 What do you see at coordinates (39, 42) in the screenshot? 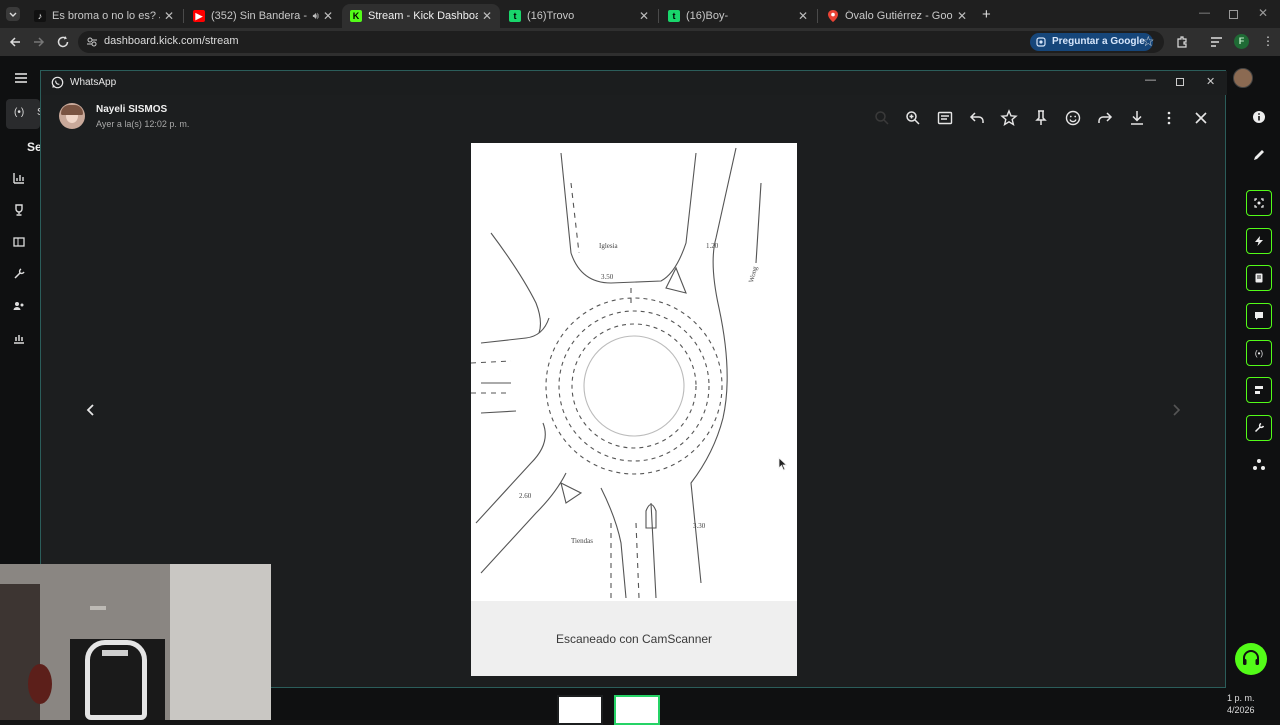
I see `forward-arrow-icon` at bounding box center [39, 42].